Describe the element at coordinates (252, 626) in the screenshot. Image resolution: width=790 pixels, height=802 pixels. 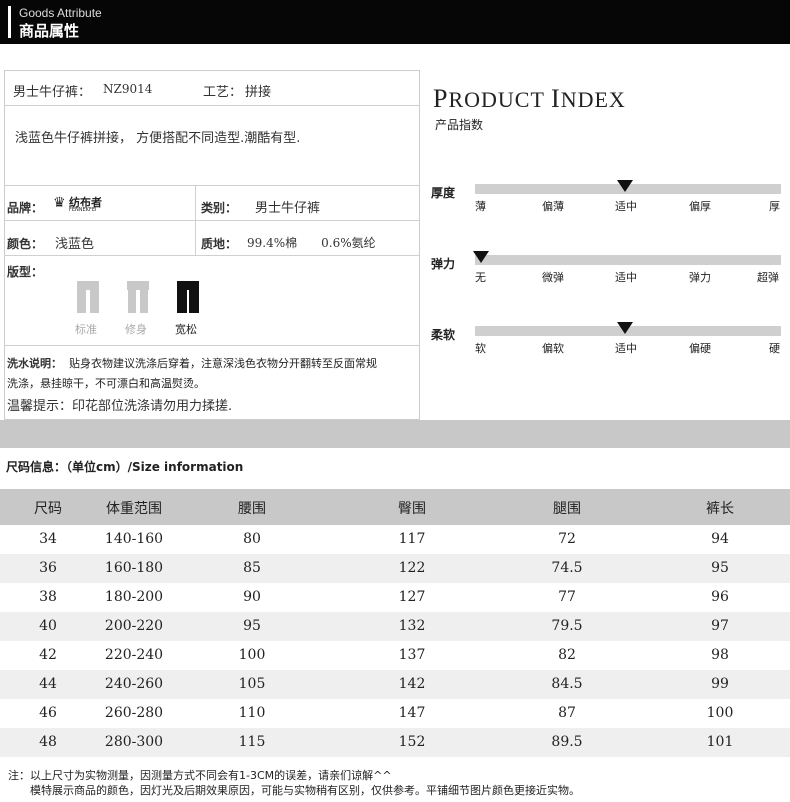
I see `table-cell: 95` at that location.